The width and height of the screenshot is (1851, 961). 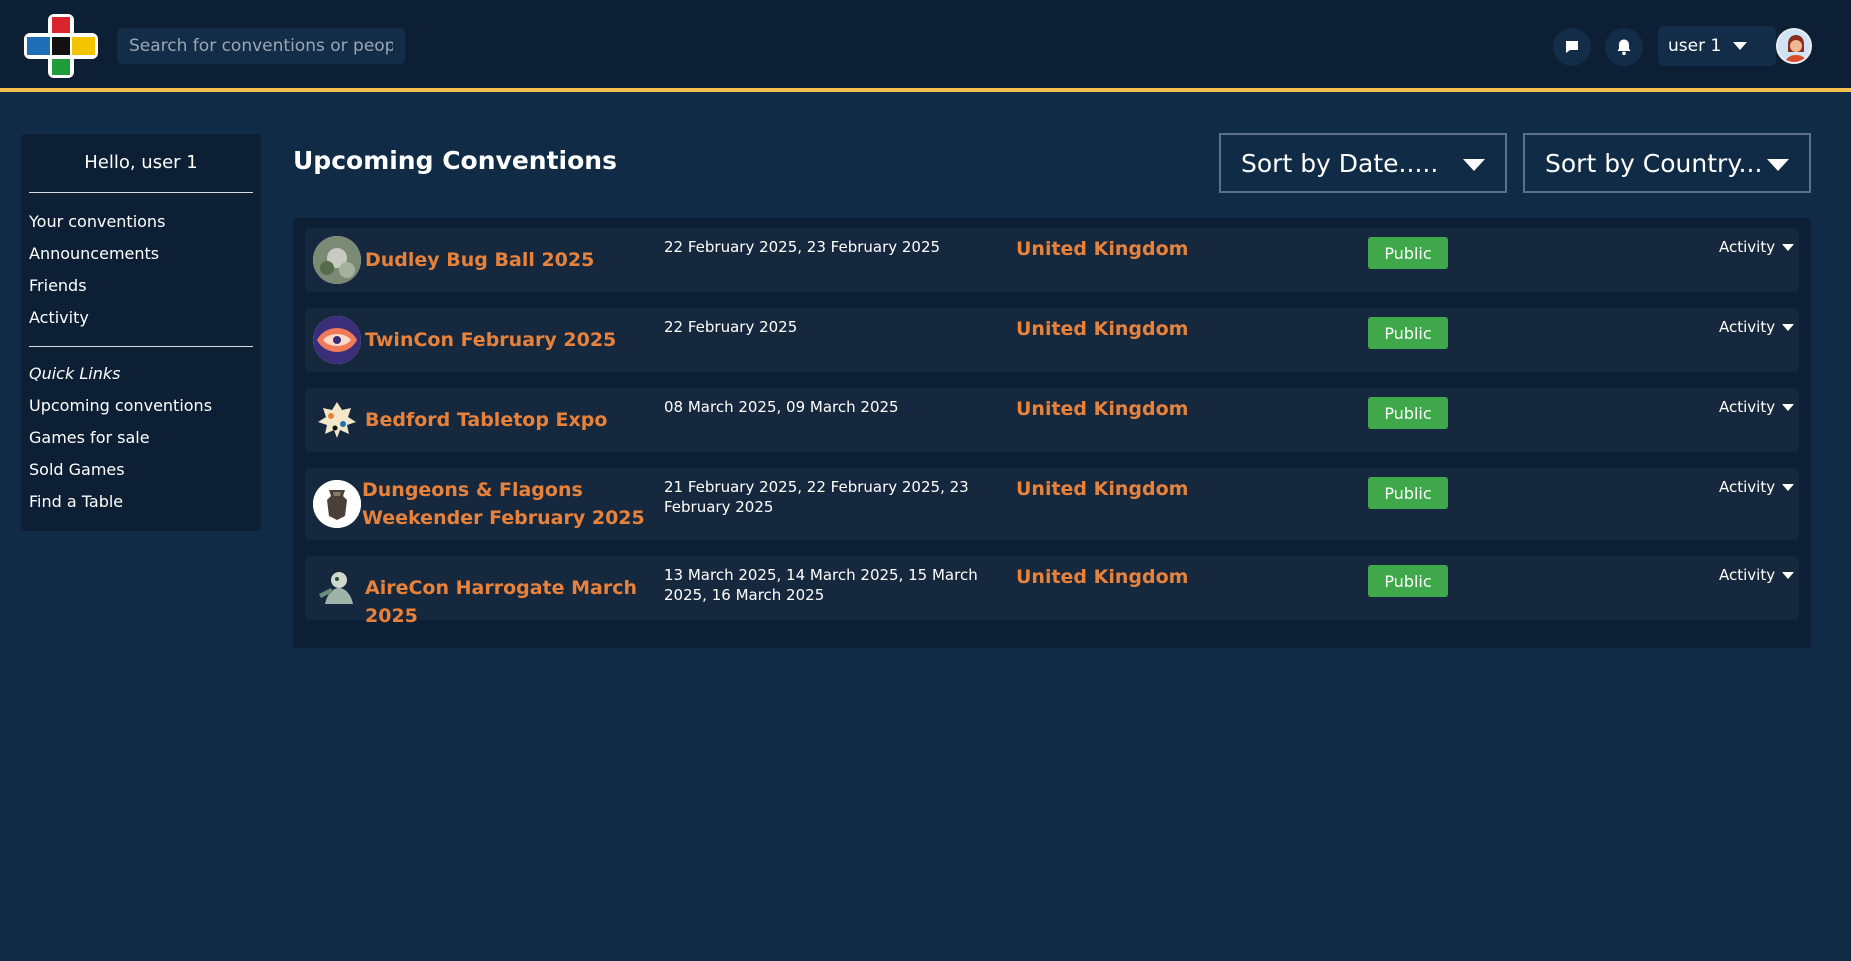 What do you see at coordinates (141, 162) in the screenshot?
I see `greeting: Hello, user 1` at bounding box center [141, 162].